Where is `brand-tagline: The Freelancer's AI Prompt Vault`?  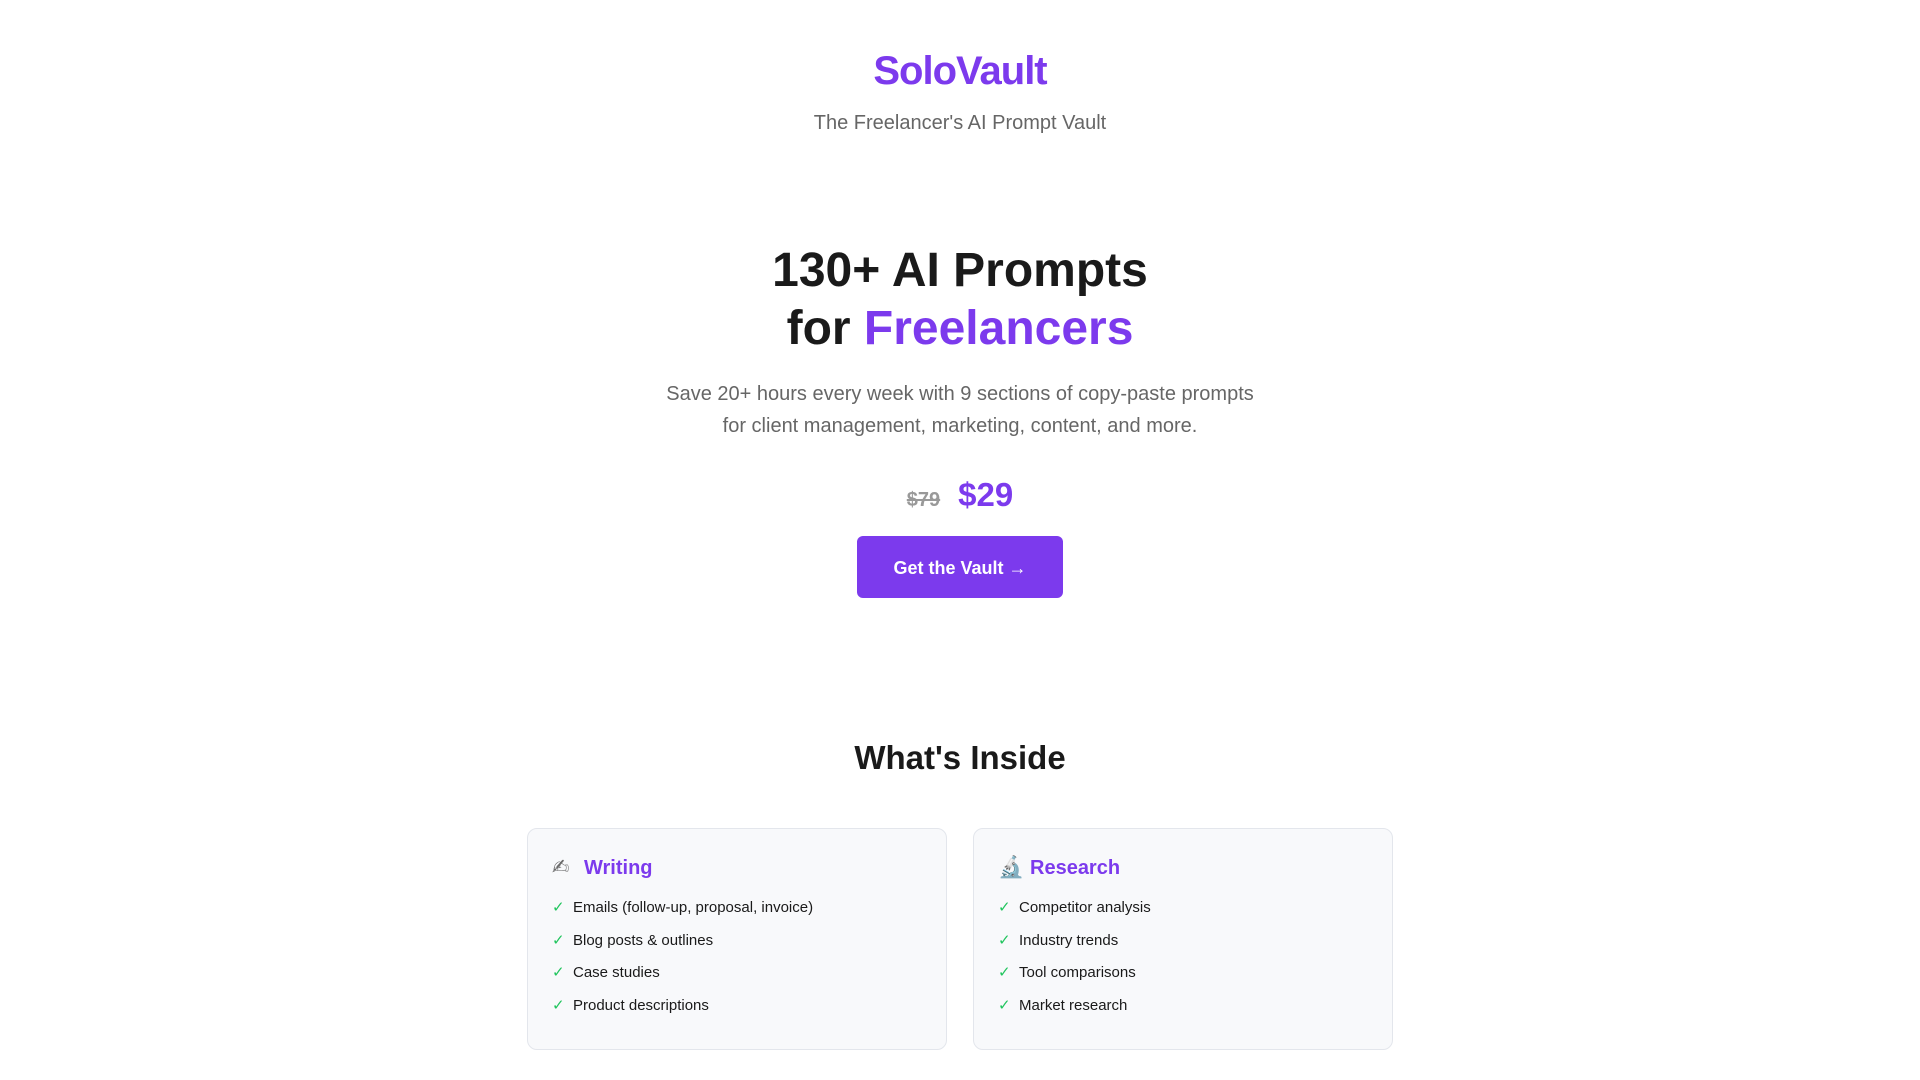 brand-tagline: The Freelancer's AI Prompt Vault is located at coordinates (960, 123).